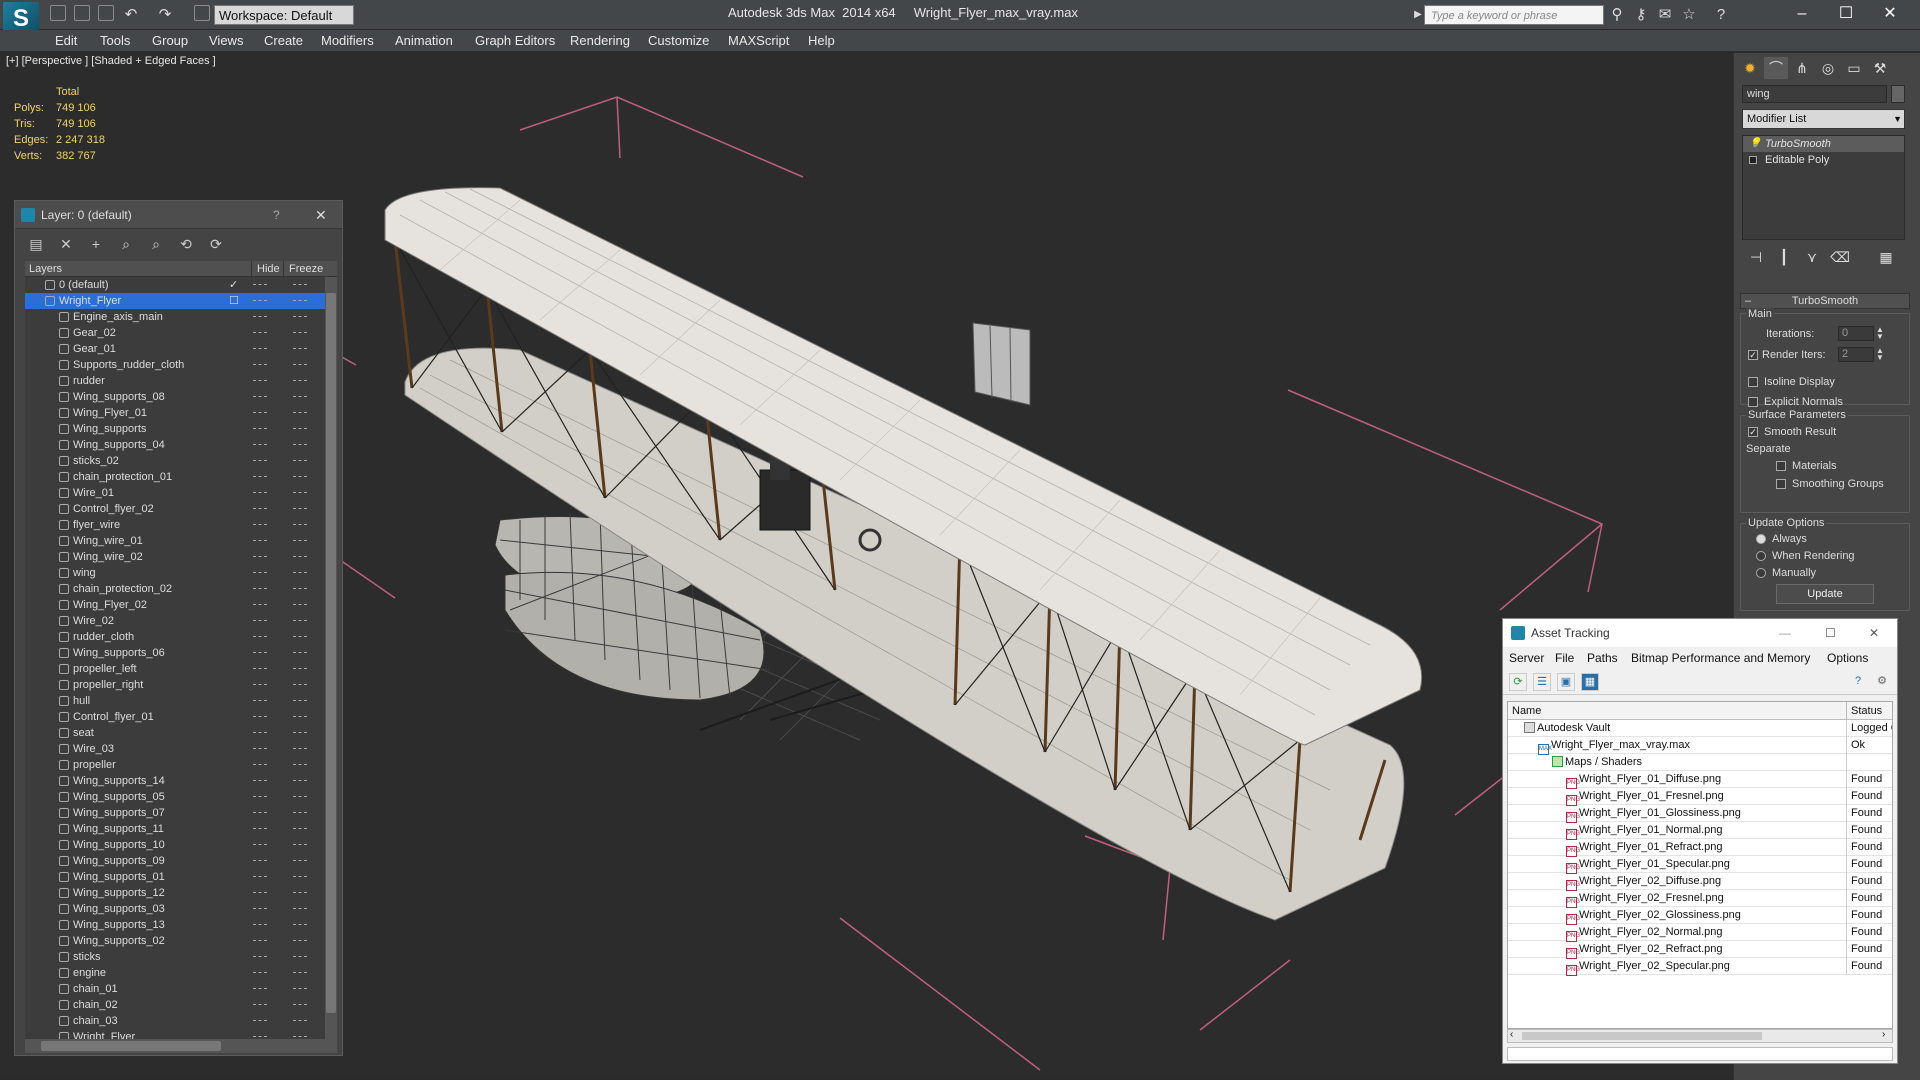 Image resolution: width=1920 pixels, height=1080 pixels. Describe the element at coordinates (1784, 257) in the screenshot. I see `show-end-result-icon: ┃` at that location.